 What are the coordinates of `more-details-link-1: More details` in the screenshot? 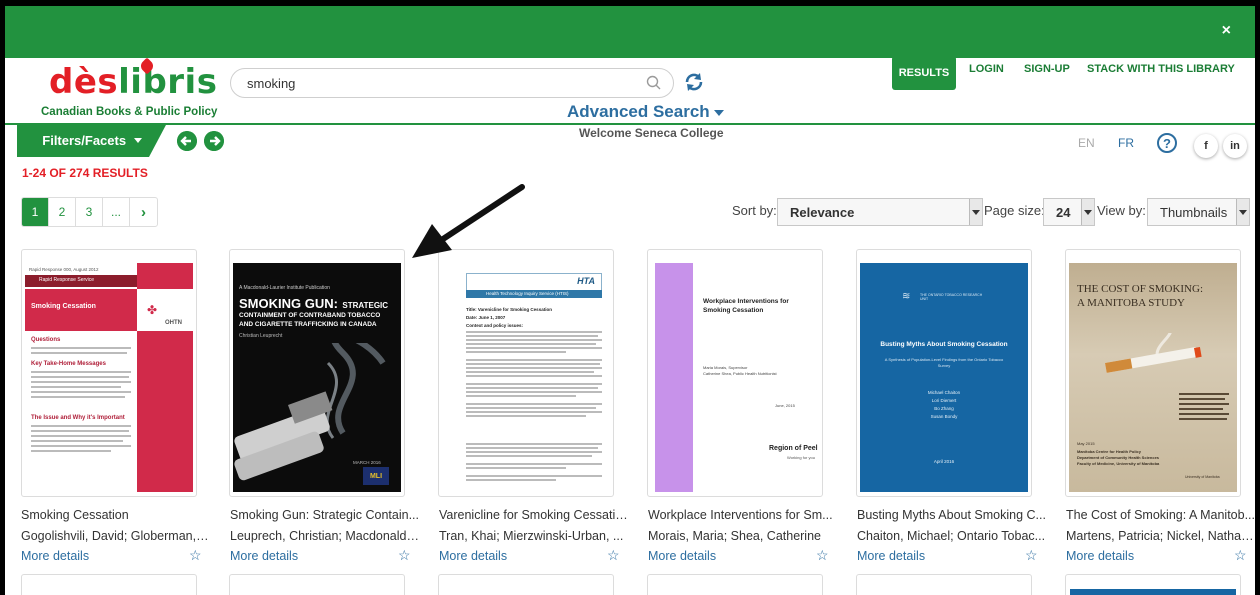 It's located at (55, 556).